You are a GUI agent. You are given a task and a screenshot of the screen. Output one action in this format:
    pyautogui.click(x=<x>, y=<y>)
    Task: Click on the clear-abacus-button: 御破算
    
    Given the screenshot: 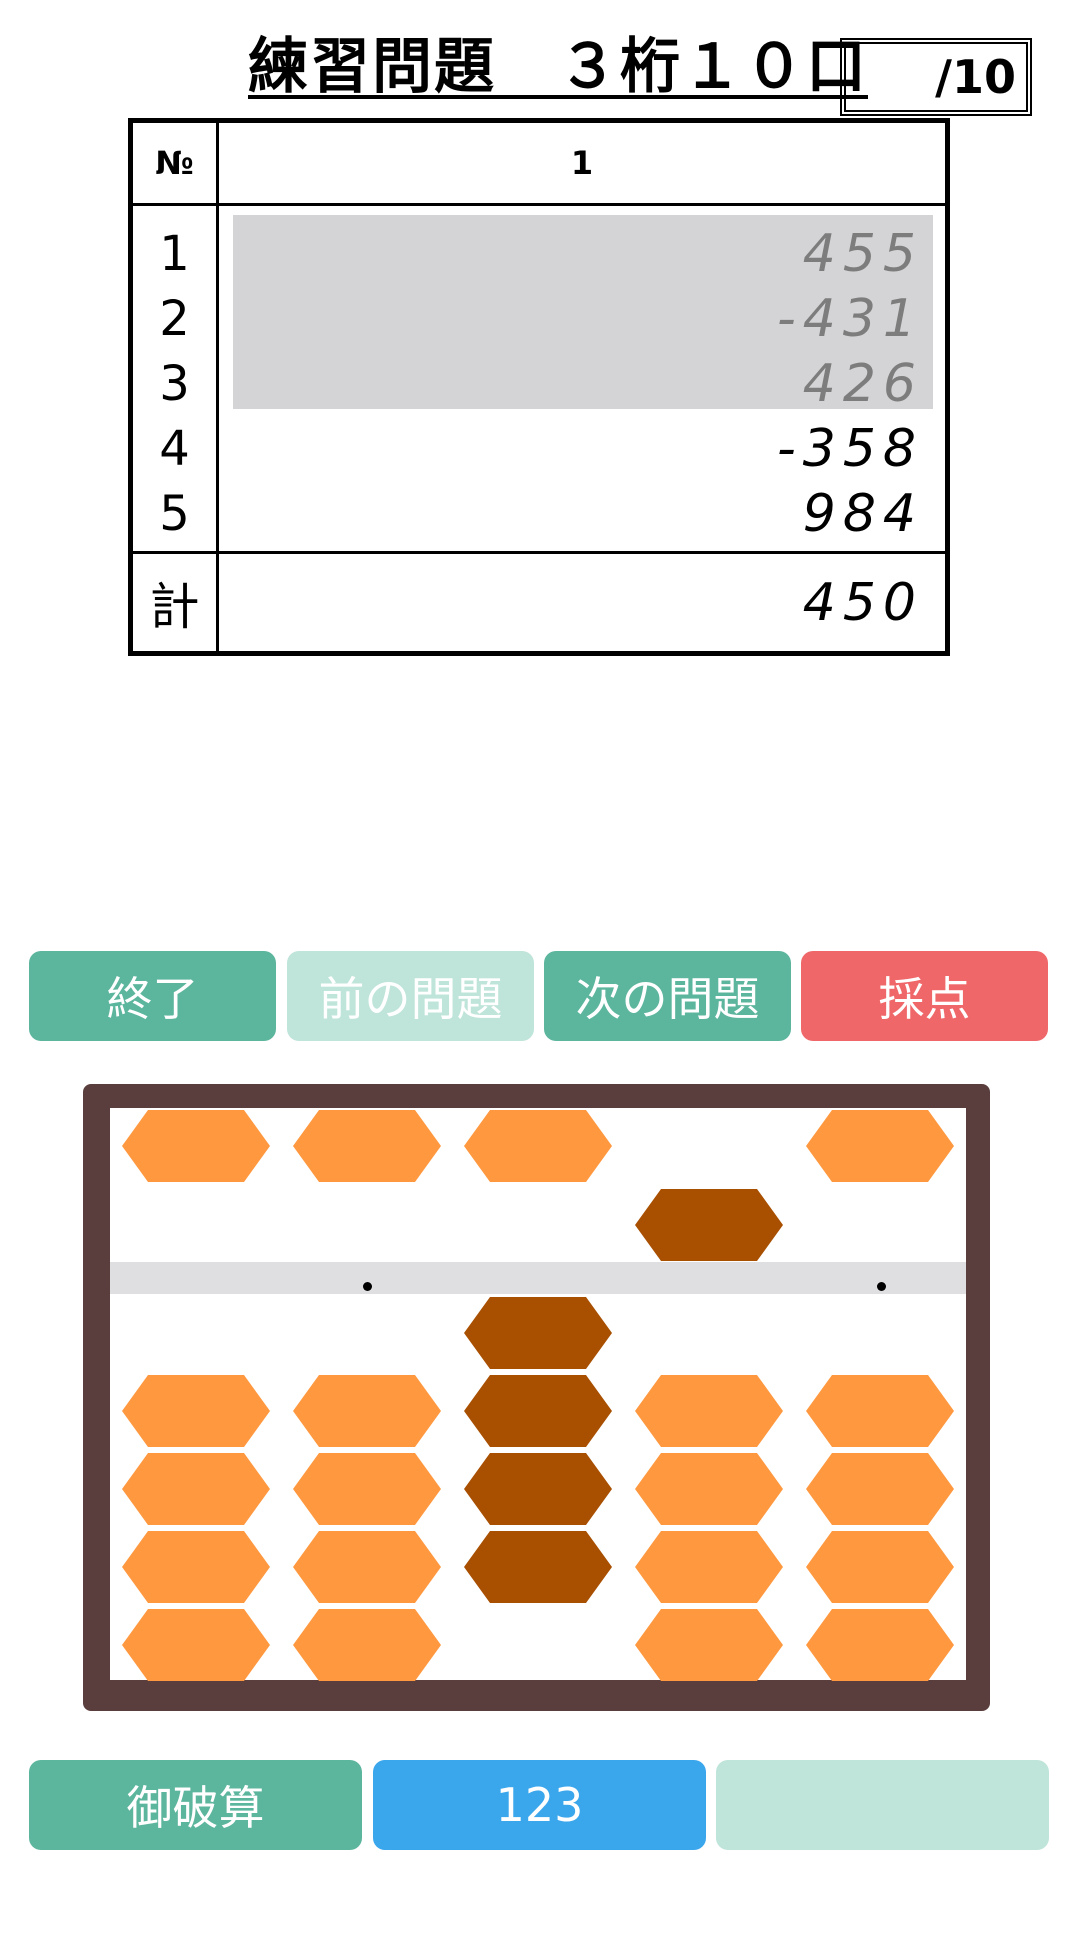 What is the action you would take?
    pyautogui.click(x=195, y=1805)
    